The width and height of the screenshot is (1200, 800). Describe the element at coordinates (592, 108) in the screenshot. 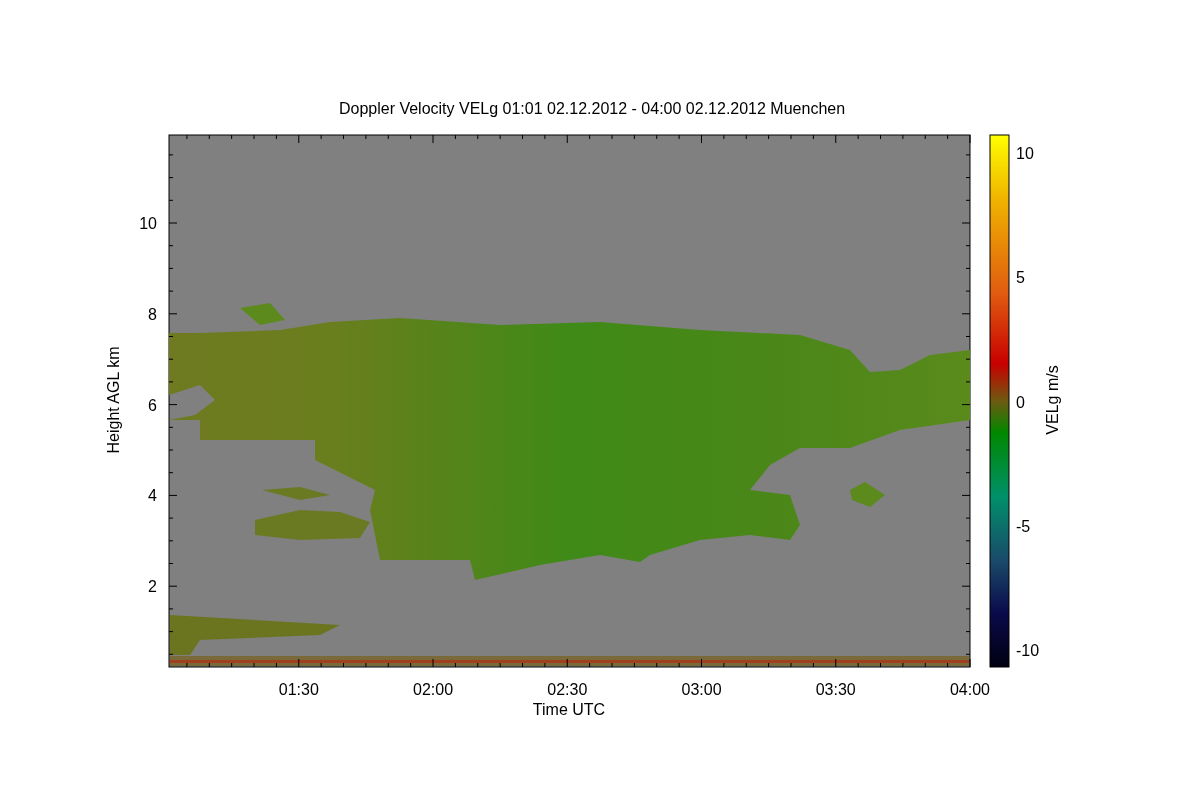

I see `chart-title: Doppler Velocity VELg 01:01 02.12.2012 - 04:00 02.12.2012 Muenchen` at that location.